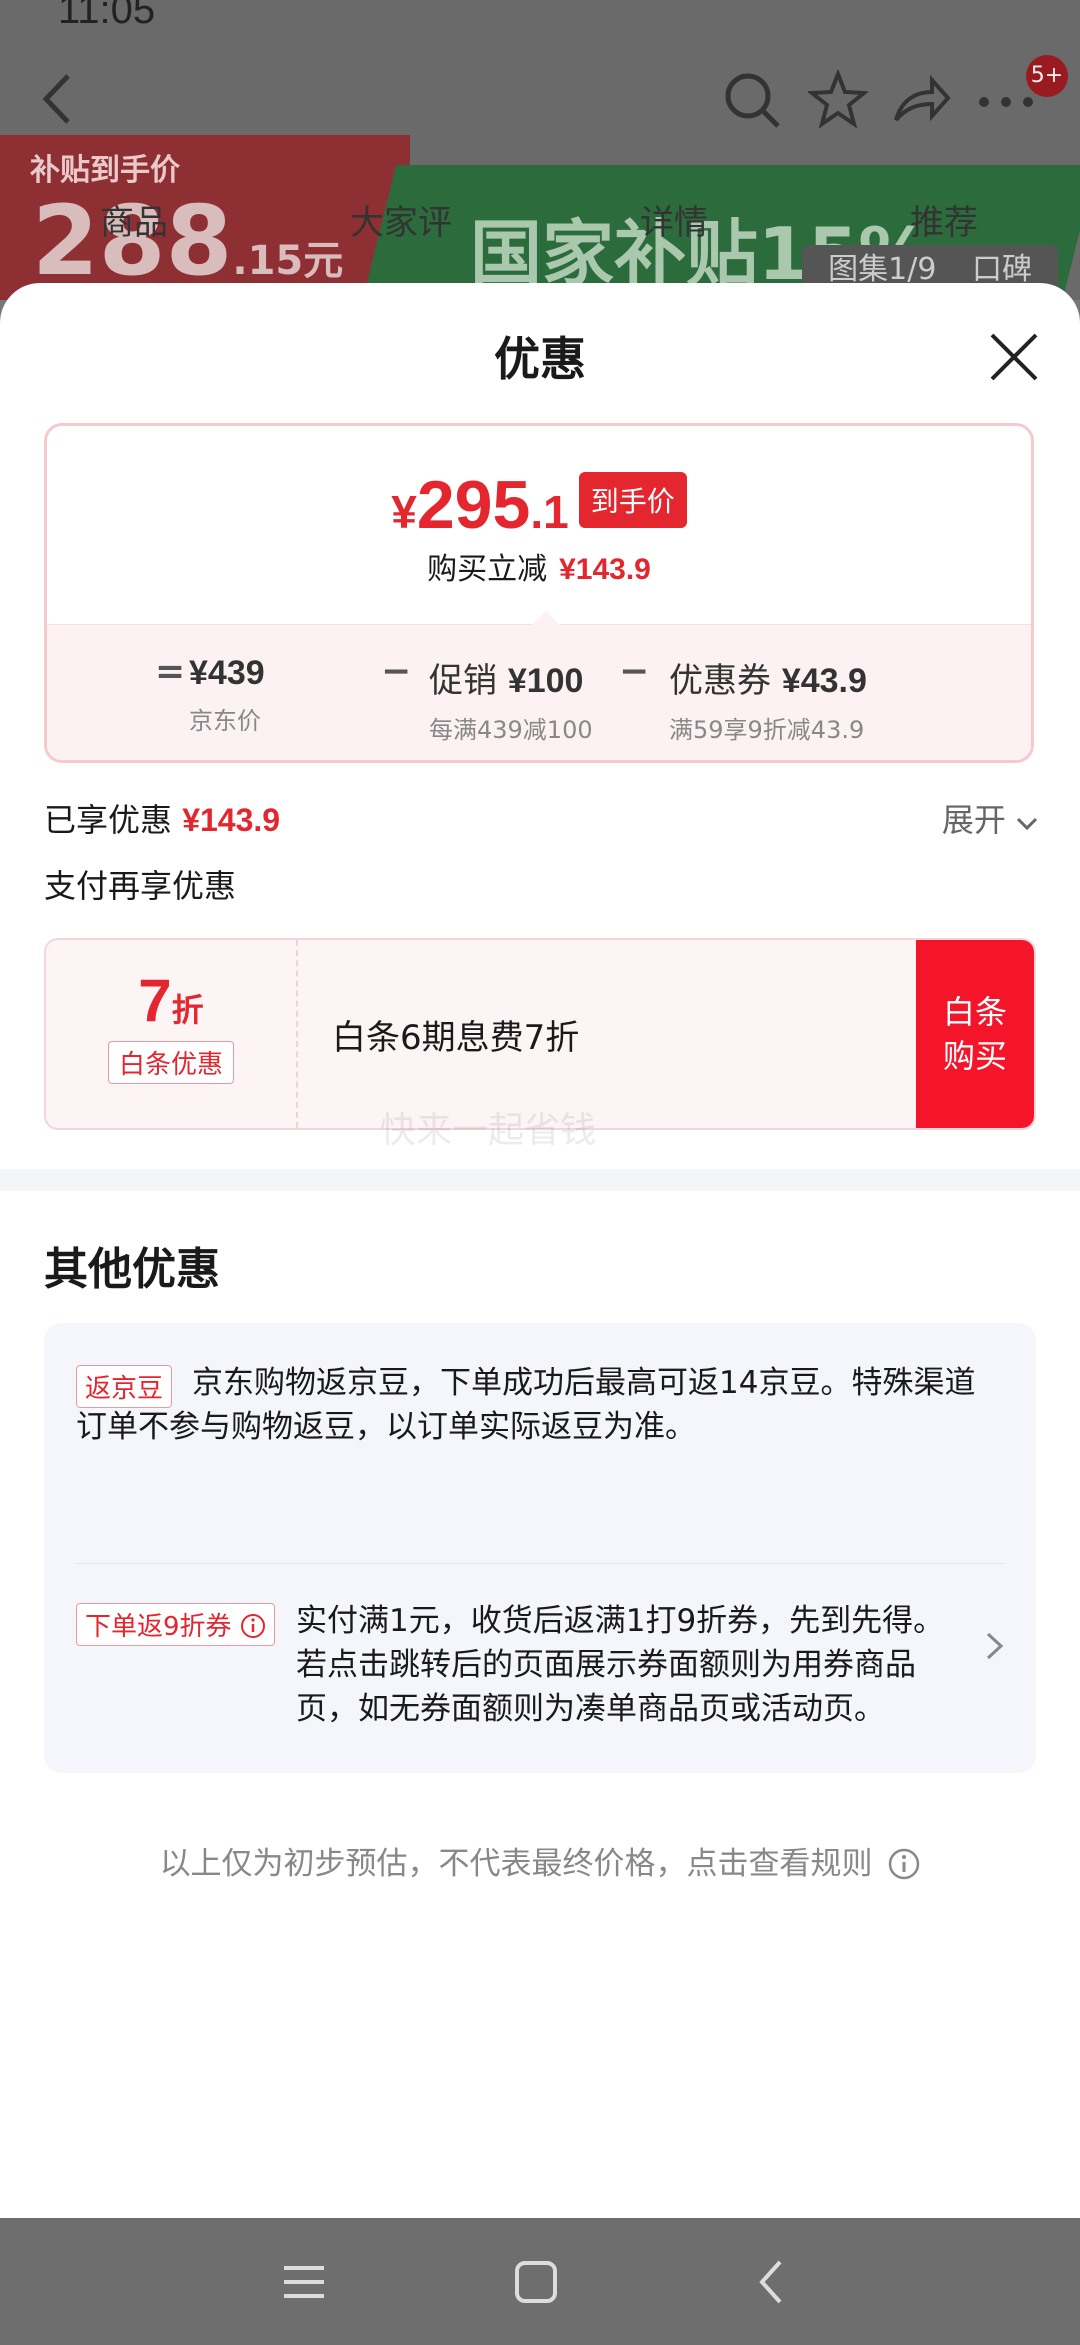 This screenshot has height=2345, width=1080. Describe the element at coordinates (974, 1012) in the screenshot. I see `baitiao-buy-line1: 白条` at that location.